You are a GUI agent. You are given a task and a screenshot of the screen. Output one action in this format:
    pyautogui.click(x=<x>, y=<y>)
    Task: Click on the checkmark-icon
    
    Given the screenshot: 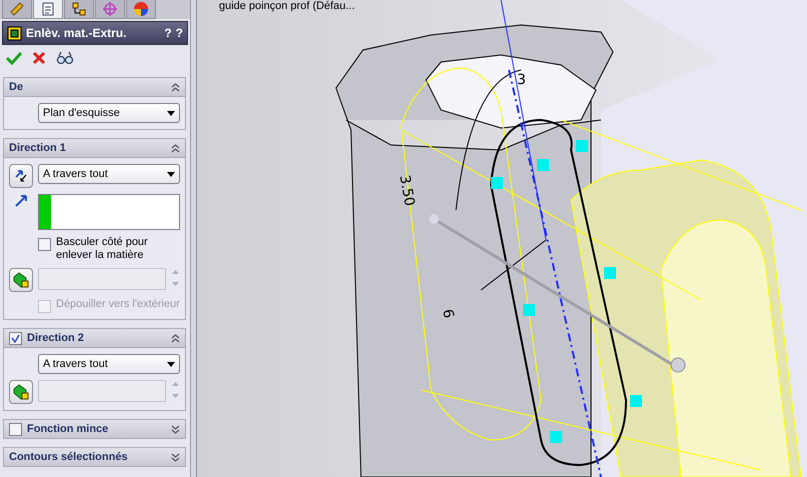 What is the action you would take?
    pyautogui.click(x=14, y=58)
    